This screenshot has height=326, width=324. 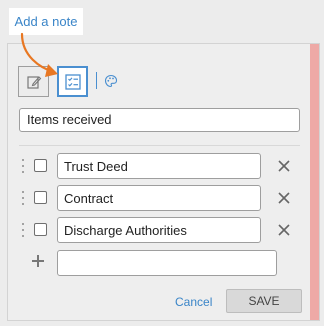 I want to click on plus-icon, so click(x=38, y=261).